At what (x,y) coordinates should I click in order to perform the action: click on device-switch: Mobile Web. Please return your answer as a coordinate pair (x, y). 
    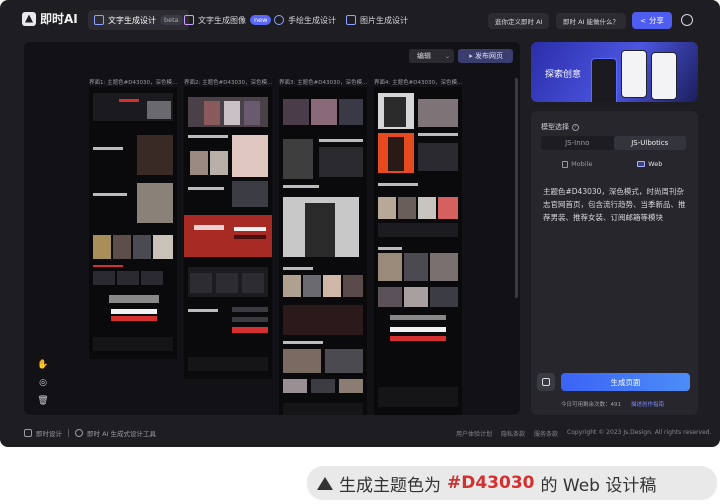
    Looking at the image, I should click on (613, 164).